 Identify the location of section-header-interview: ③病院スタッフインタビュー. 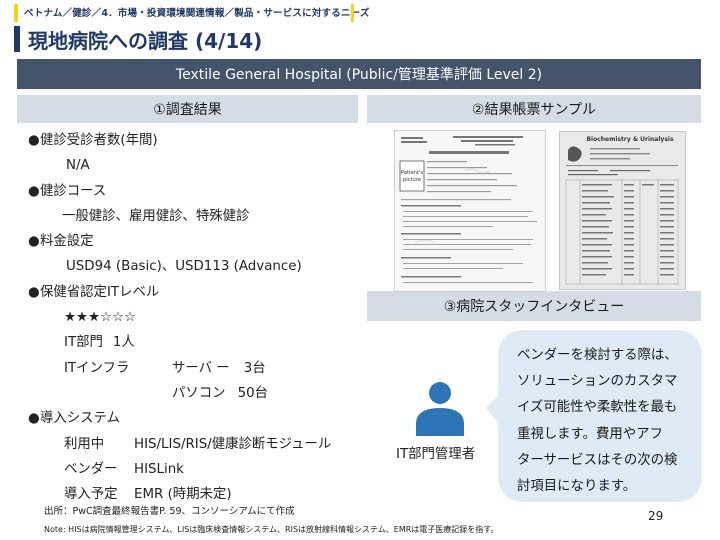
(534, 306).